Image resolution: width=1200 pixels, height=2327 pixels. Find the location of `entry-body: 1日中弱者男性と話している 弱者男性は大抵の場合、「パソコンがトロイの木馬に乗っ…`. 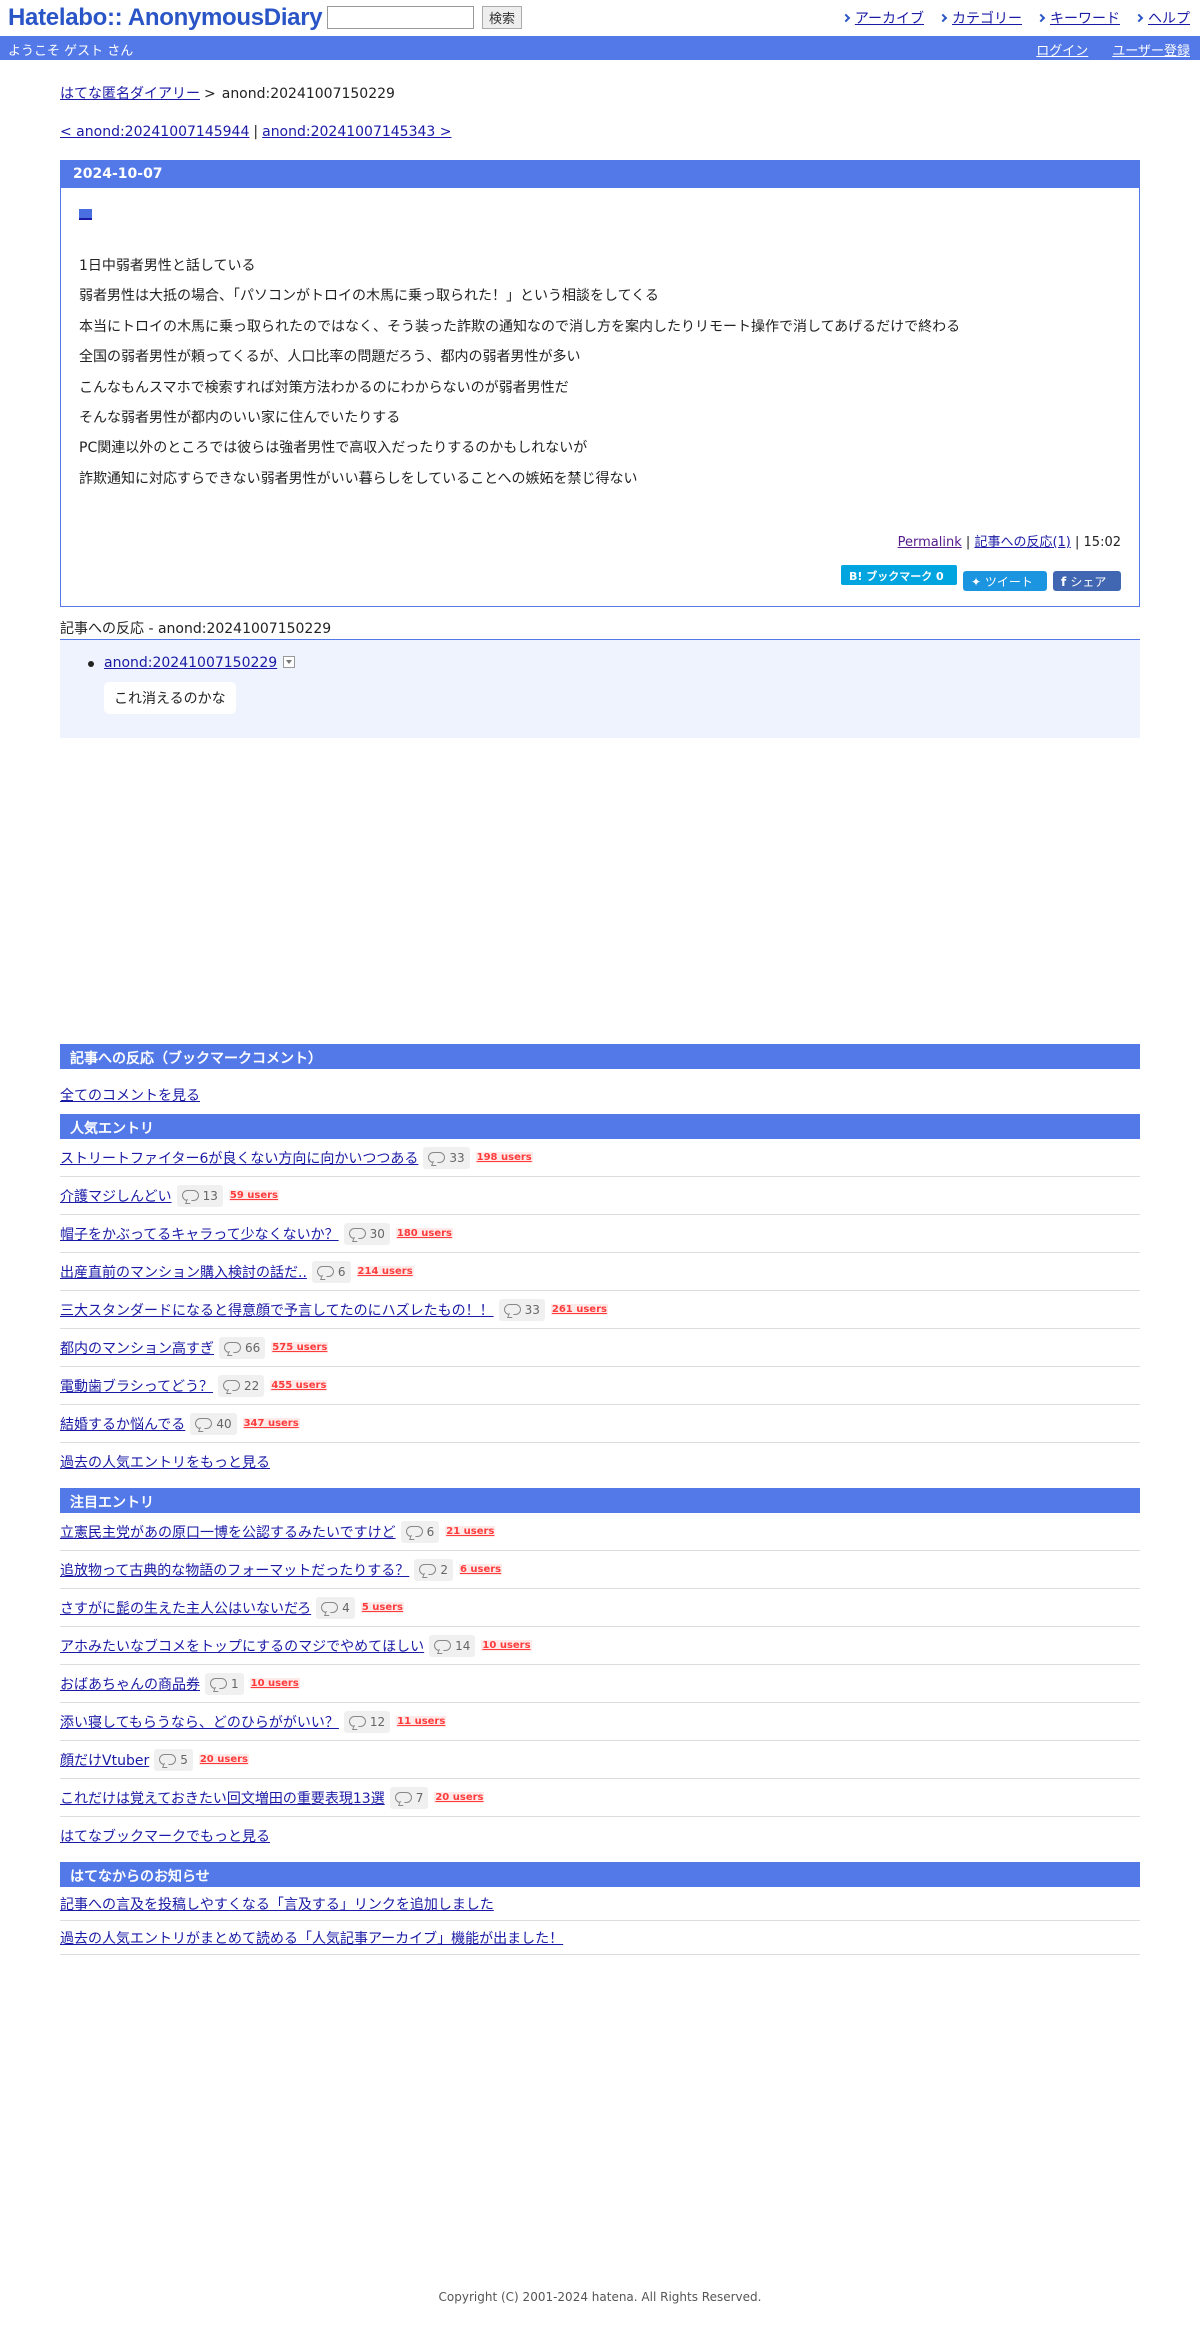

entry-body: 1日中弱者男性と話している 弱者男性は大抵の場合、「パソコンがトロイの木馬に乗っ… is located at coordinates (519, 372).